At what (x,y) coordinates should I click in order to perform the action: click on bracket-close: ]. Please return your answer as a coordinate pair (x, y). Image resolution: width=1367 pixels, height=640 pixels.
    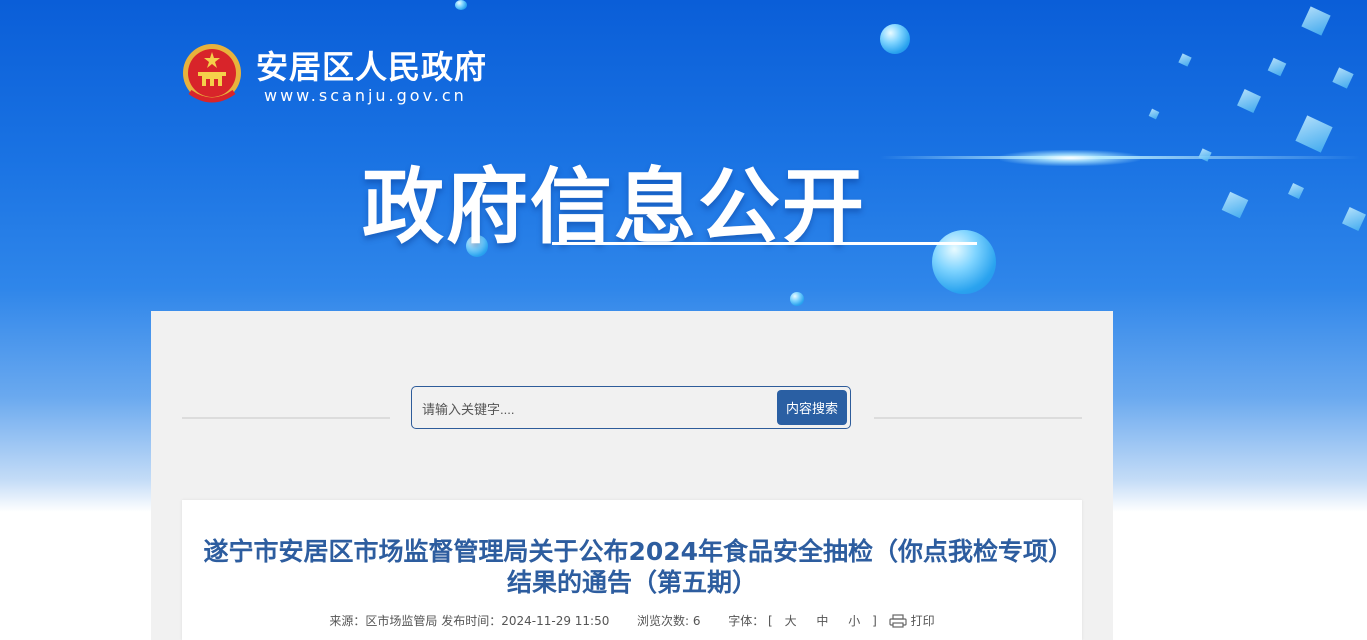
    Looking at the image, I should click on (874, 621).